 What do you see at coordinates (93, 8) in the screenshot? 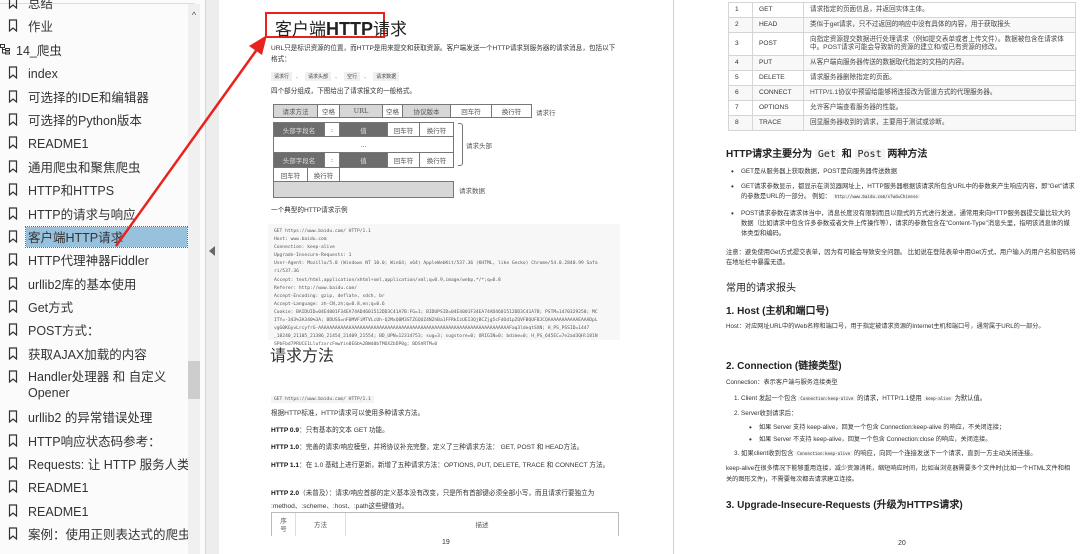
I see `bookmark-item: 总结` at bounding box center [93, 8].